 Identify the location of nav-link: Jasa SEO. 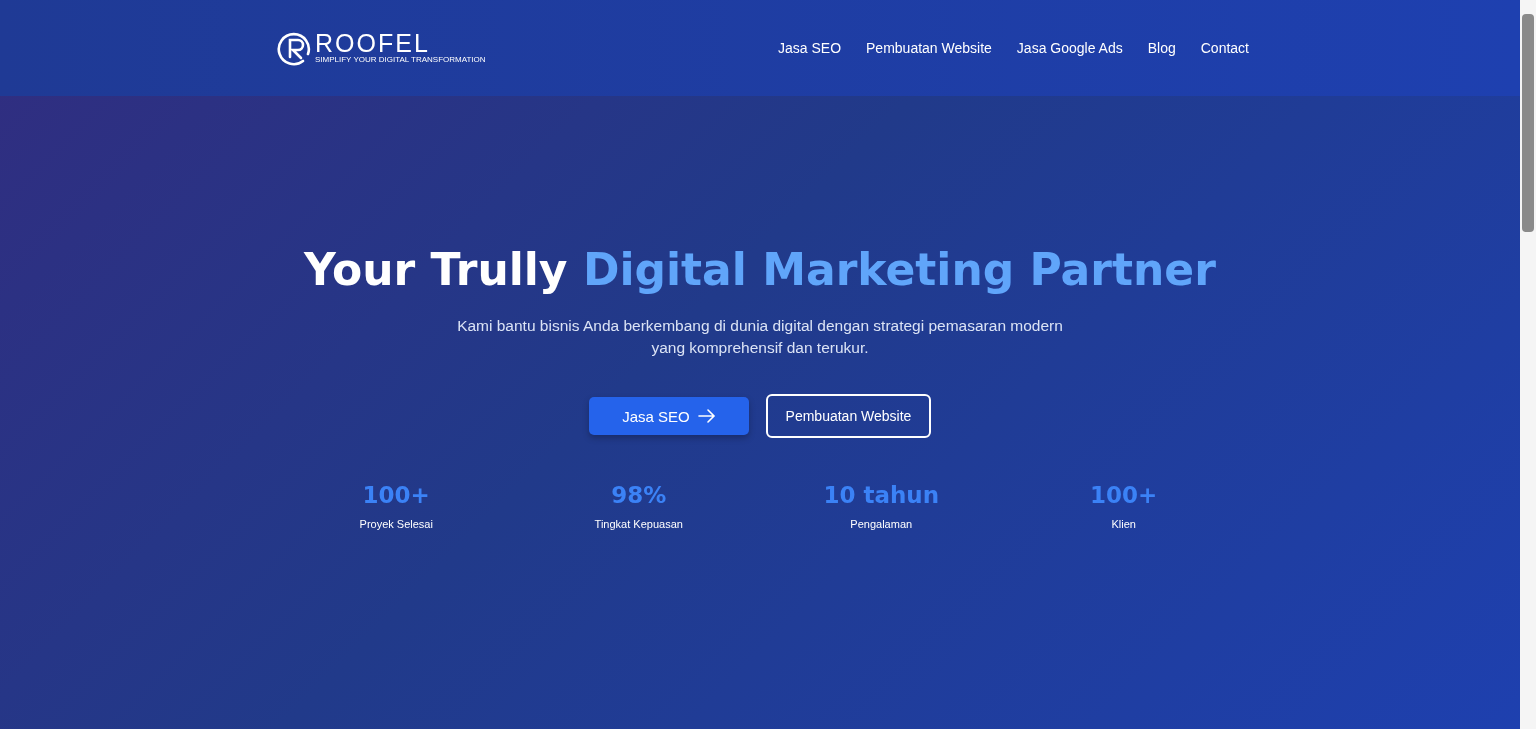
(810, 48).